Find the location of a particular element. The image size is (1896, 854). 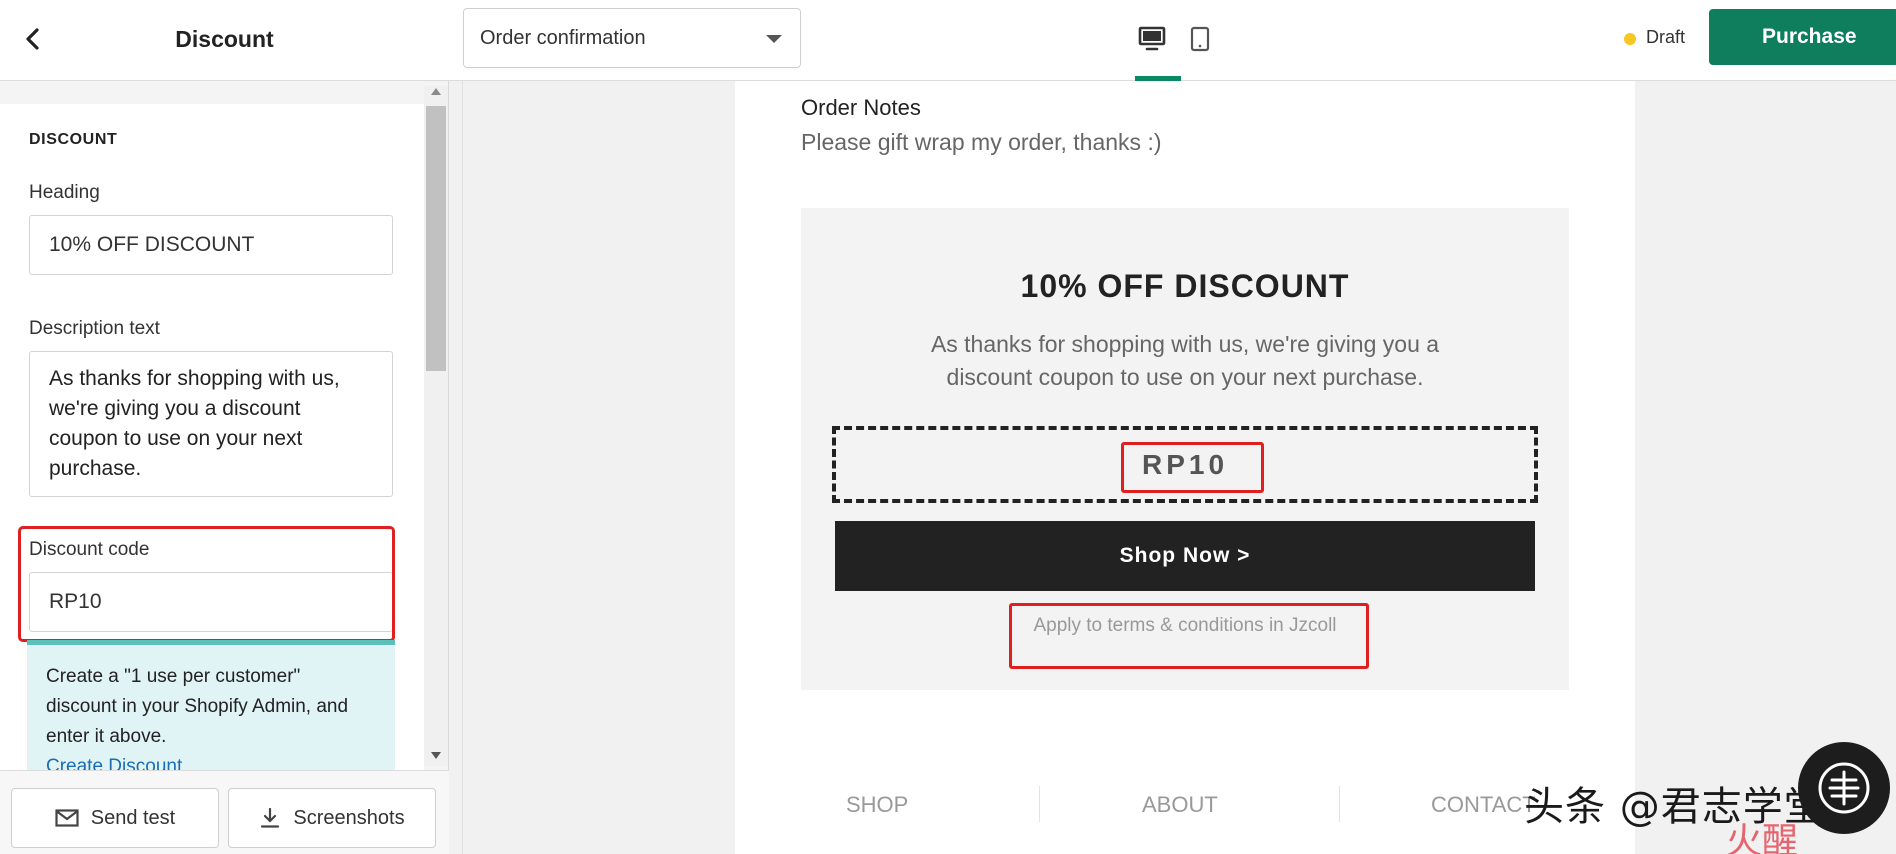

order-notes-label: Order Notes is located at coordinates (861, 107).